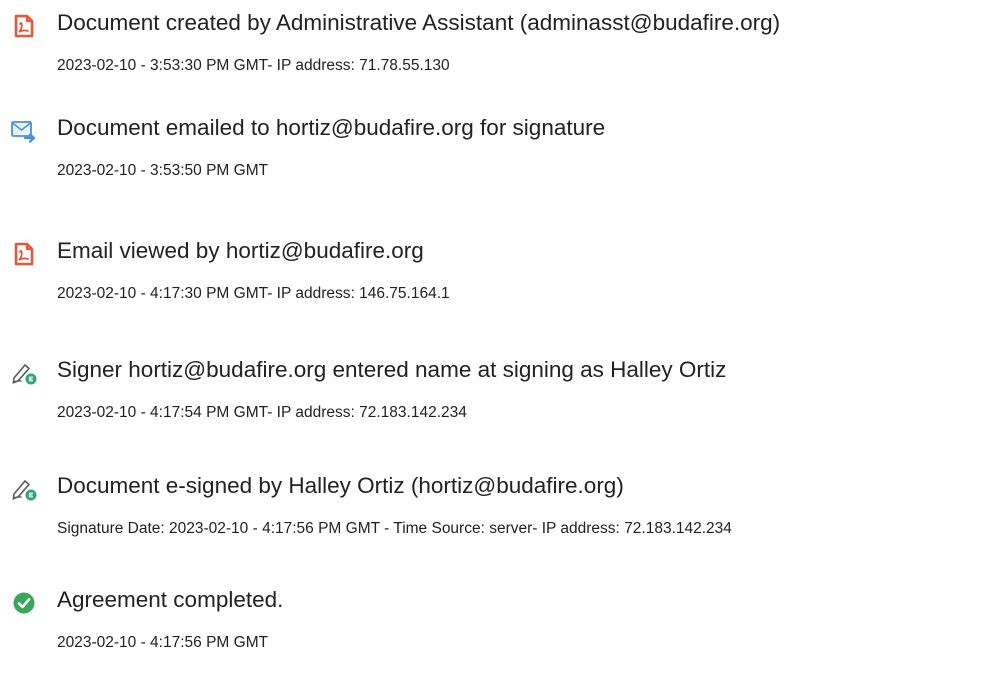 The height and width of the screenshot is (675, 986). Describe the element at coordinates (163, 642) in the screenshot. I see `event-timestamp: 2023-02-10 - 4:17:56 PM GMT` at that location.